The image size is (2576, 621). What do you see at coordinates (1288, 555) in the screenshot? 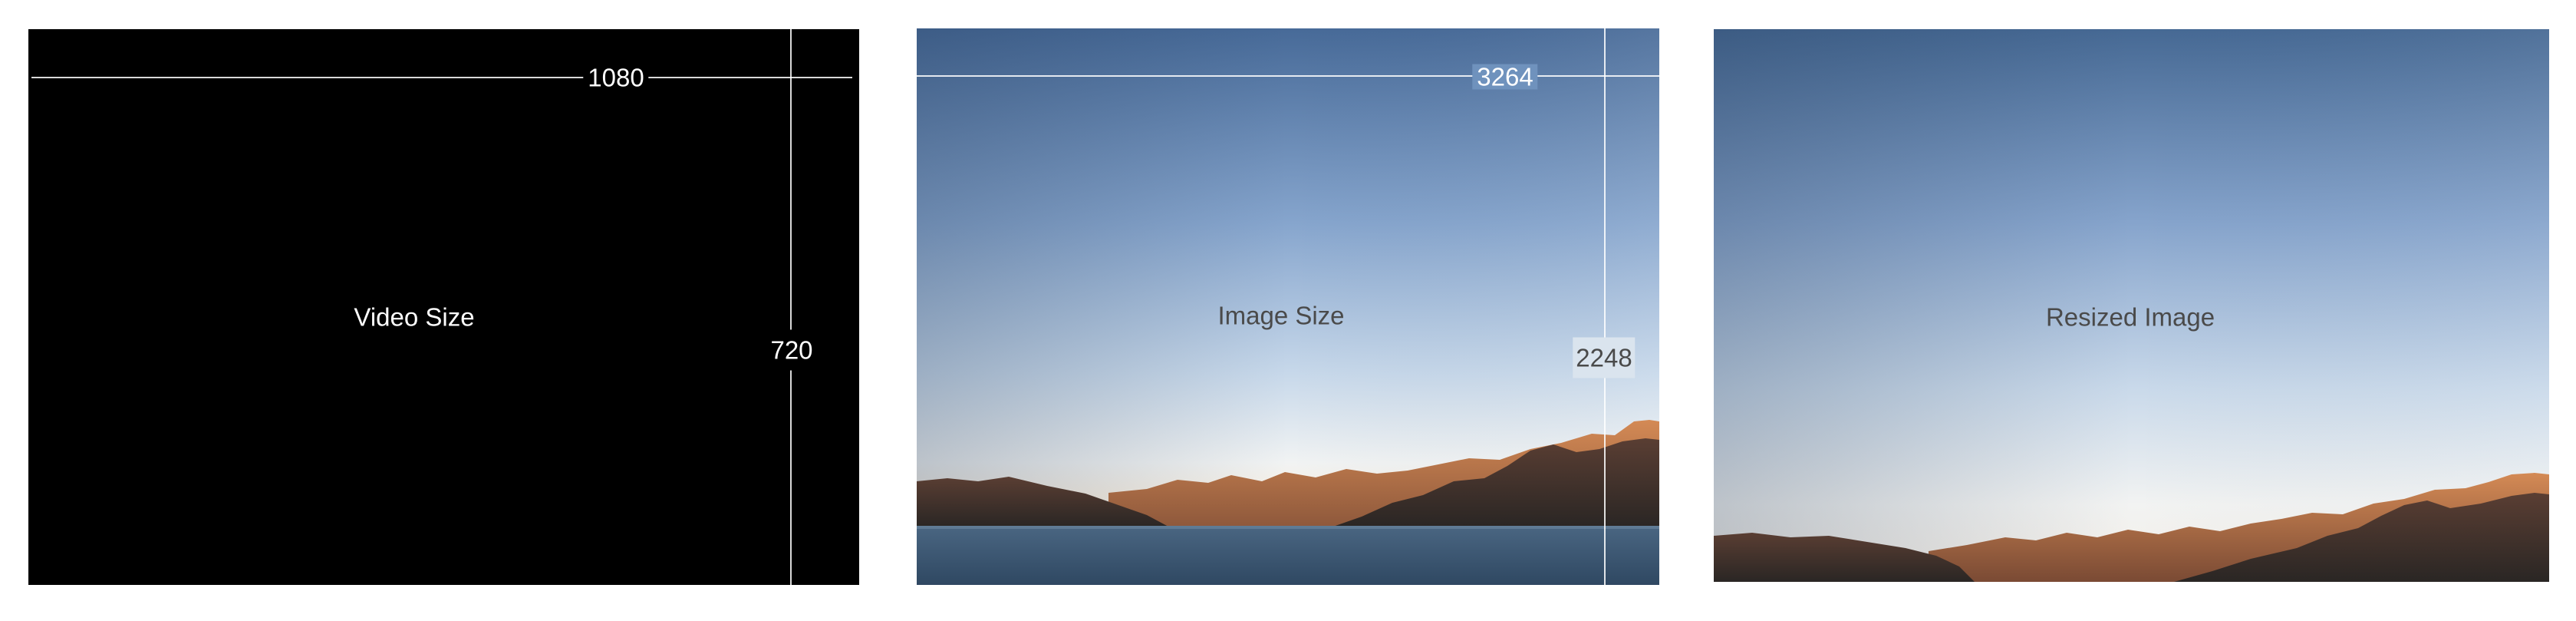
I see `lake` at bounding box center [1288, 555].